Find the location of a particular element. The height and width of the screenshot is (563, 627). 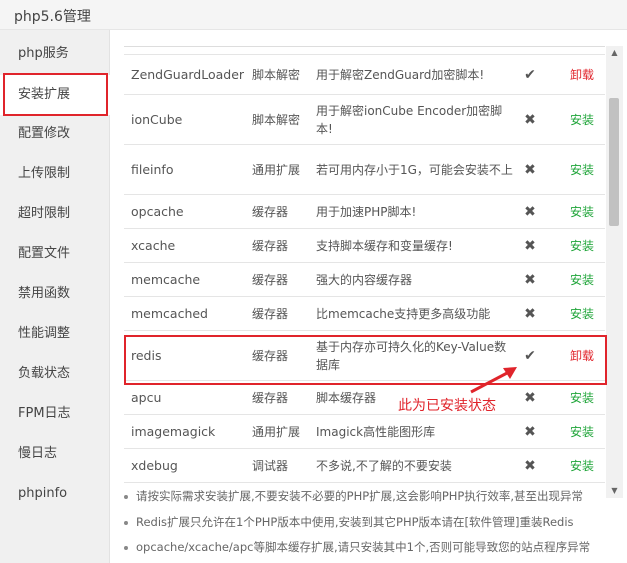

ext-name: apcu is located at coordinates (146, 397).